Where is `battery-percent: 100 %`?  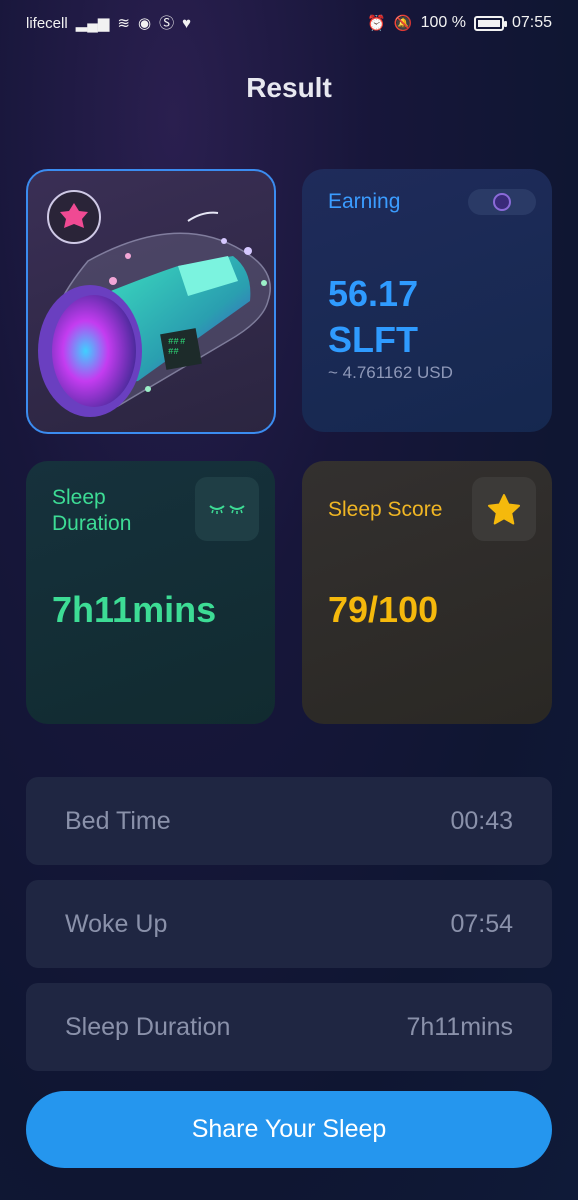 battery-percent: 100 % is located at coordinates (443, 22).